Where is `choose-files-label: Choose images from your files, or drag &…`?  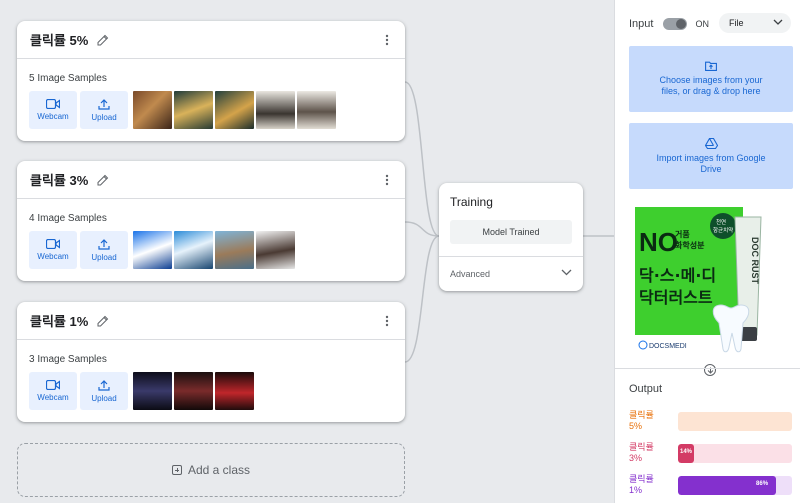
choose-files-label: Choose images from your files, or drag &… is located at coordinates (711, 85).